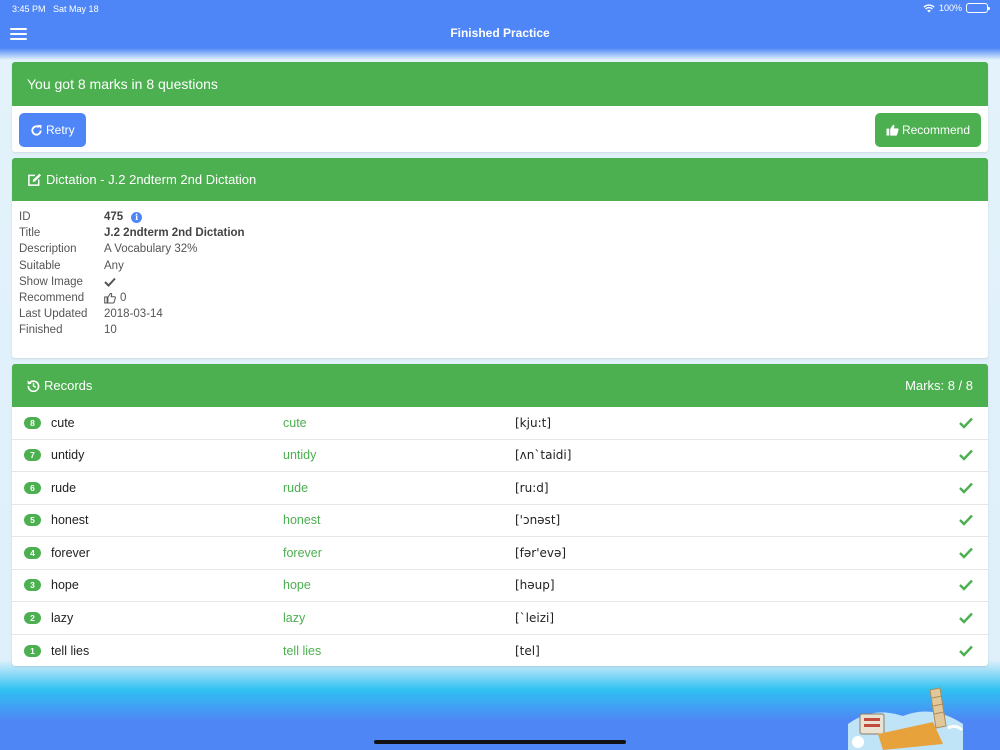 The width and height of the screenshot is (1000, 750). What do you see at coordinates (51, 281) in the screenshot?
I see `detail-label: Show Image` at bounding box center [51, 281].